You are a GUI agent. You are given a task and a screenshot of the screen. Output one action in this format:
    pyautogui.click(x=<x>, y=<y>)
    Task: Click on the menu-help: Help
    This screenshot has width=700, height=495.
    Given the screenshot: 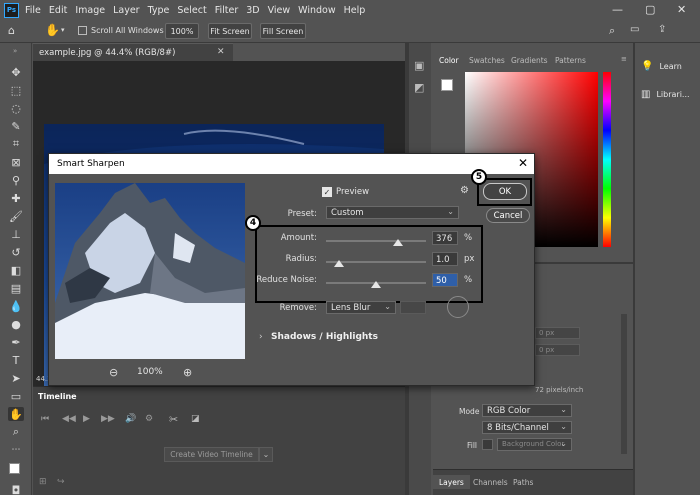 What is the action you would take?
    pyautogui.click(x=355, y=10)
    